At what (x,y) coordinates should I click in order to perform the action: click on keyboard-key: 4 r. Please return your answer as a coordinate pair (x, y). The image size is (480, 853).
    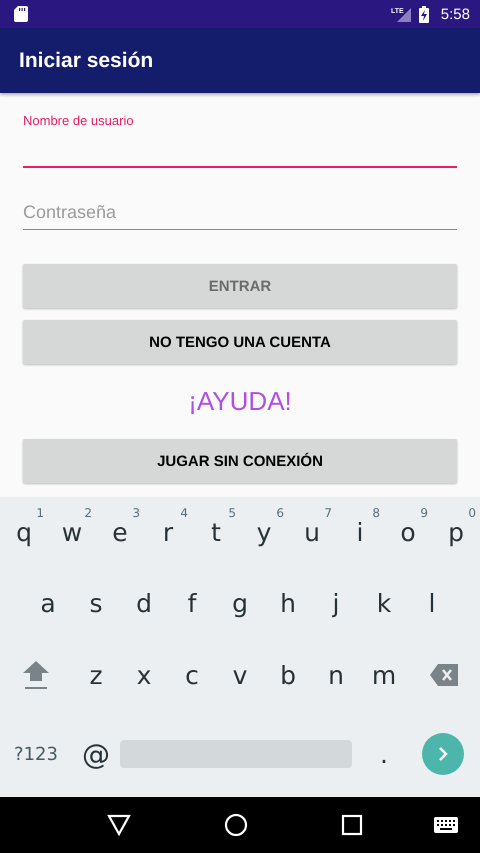
    Looking at the image, I should click on (168, 532).